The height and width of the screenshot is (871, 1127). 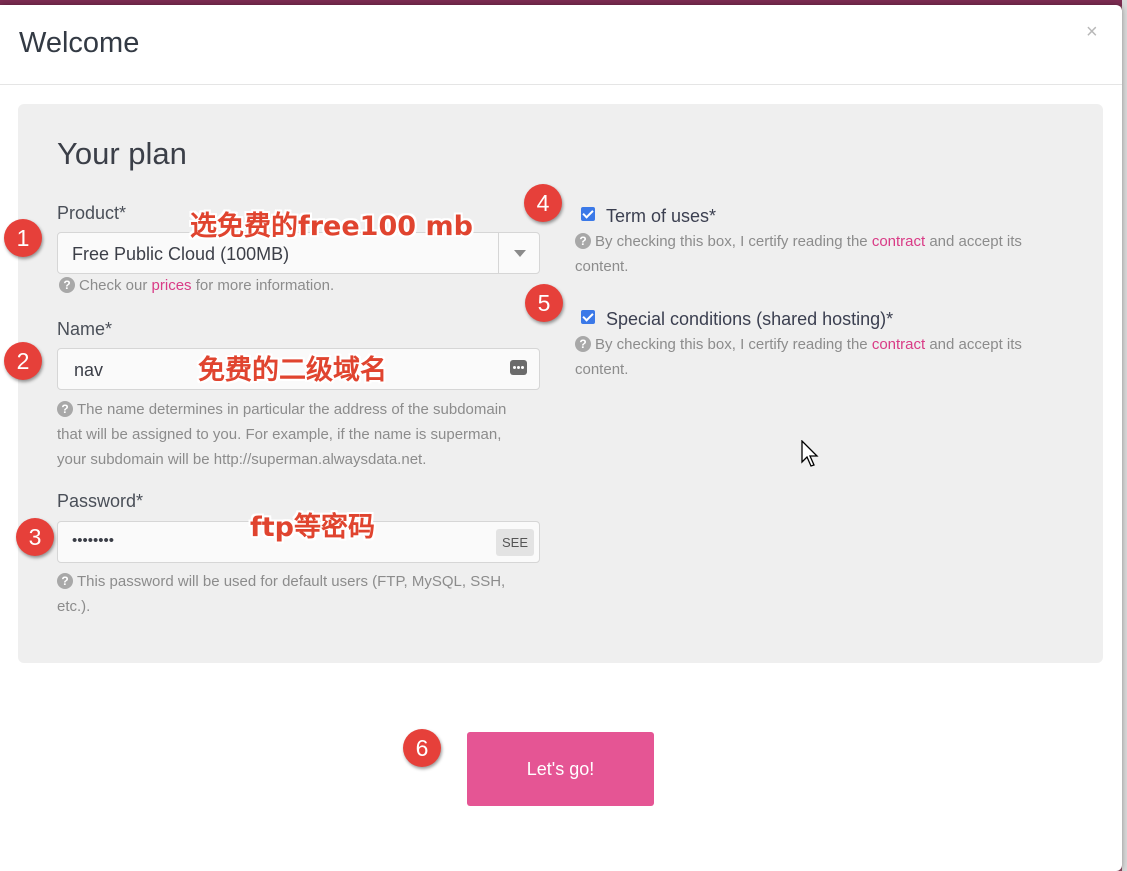 I want to click on password-input-value: ••••••••, so click(x=93, y=540).